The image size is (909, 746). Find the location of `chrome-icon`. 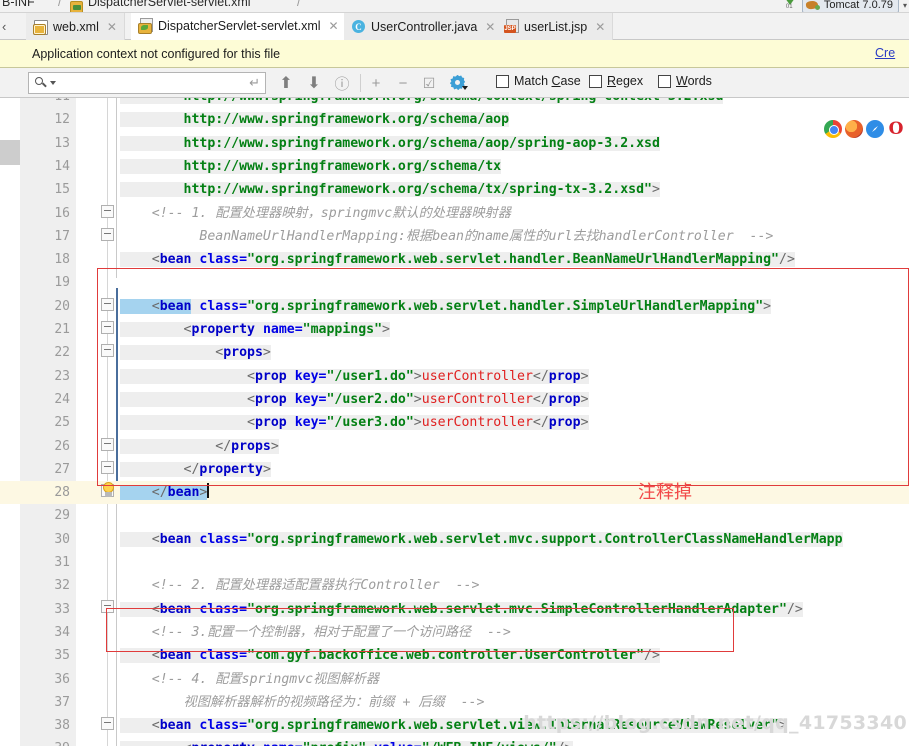

chrome-icon is located at coordinates (833, 129).